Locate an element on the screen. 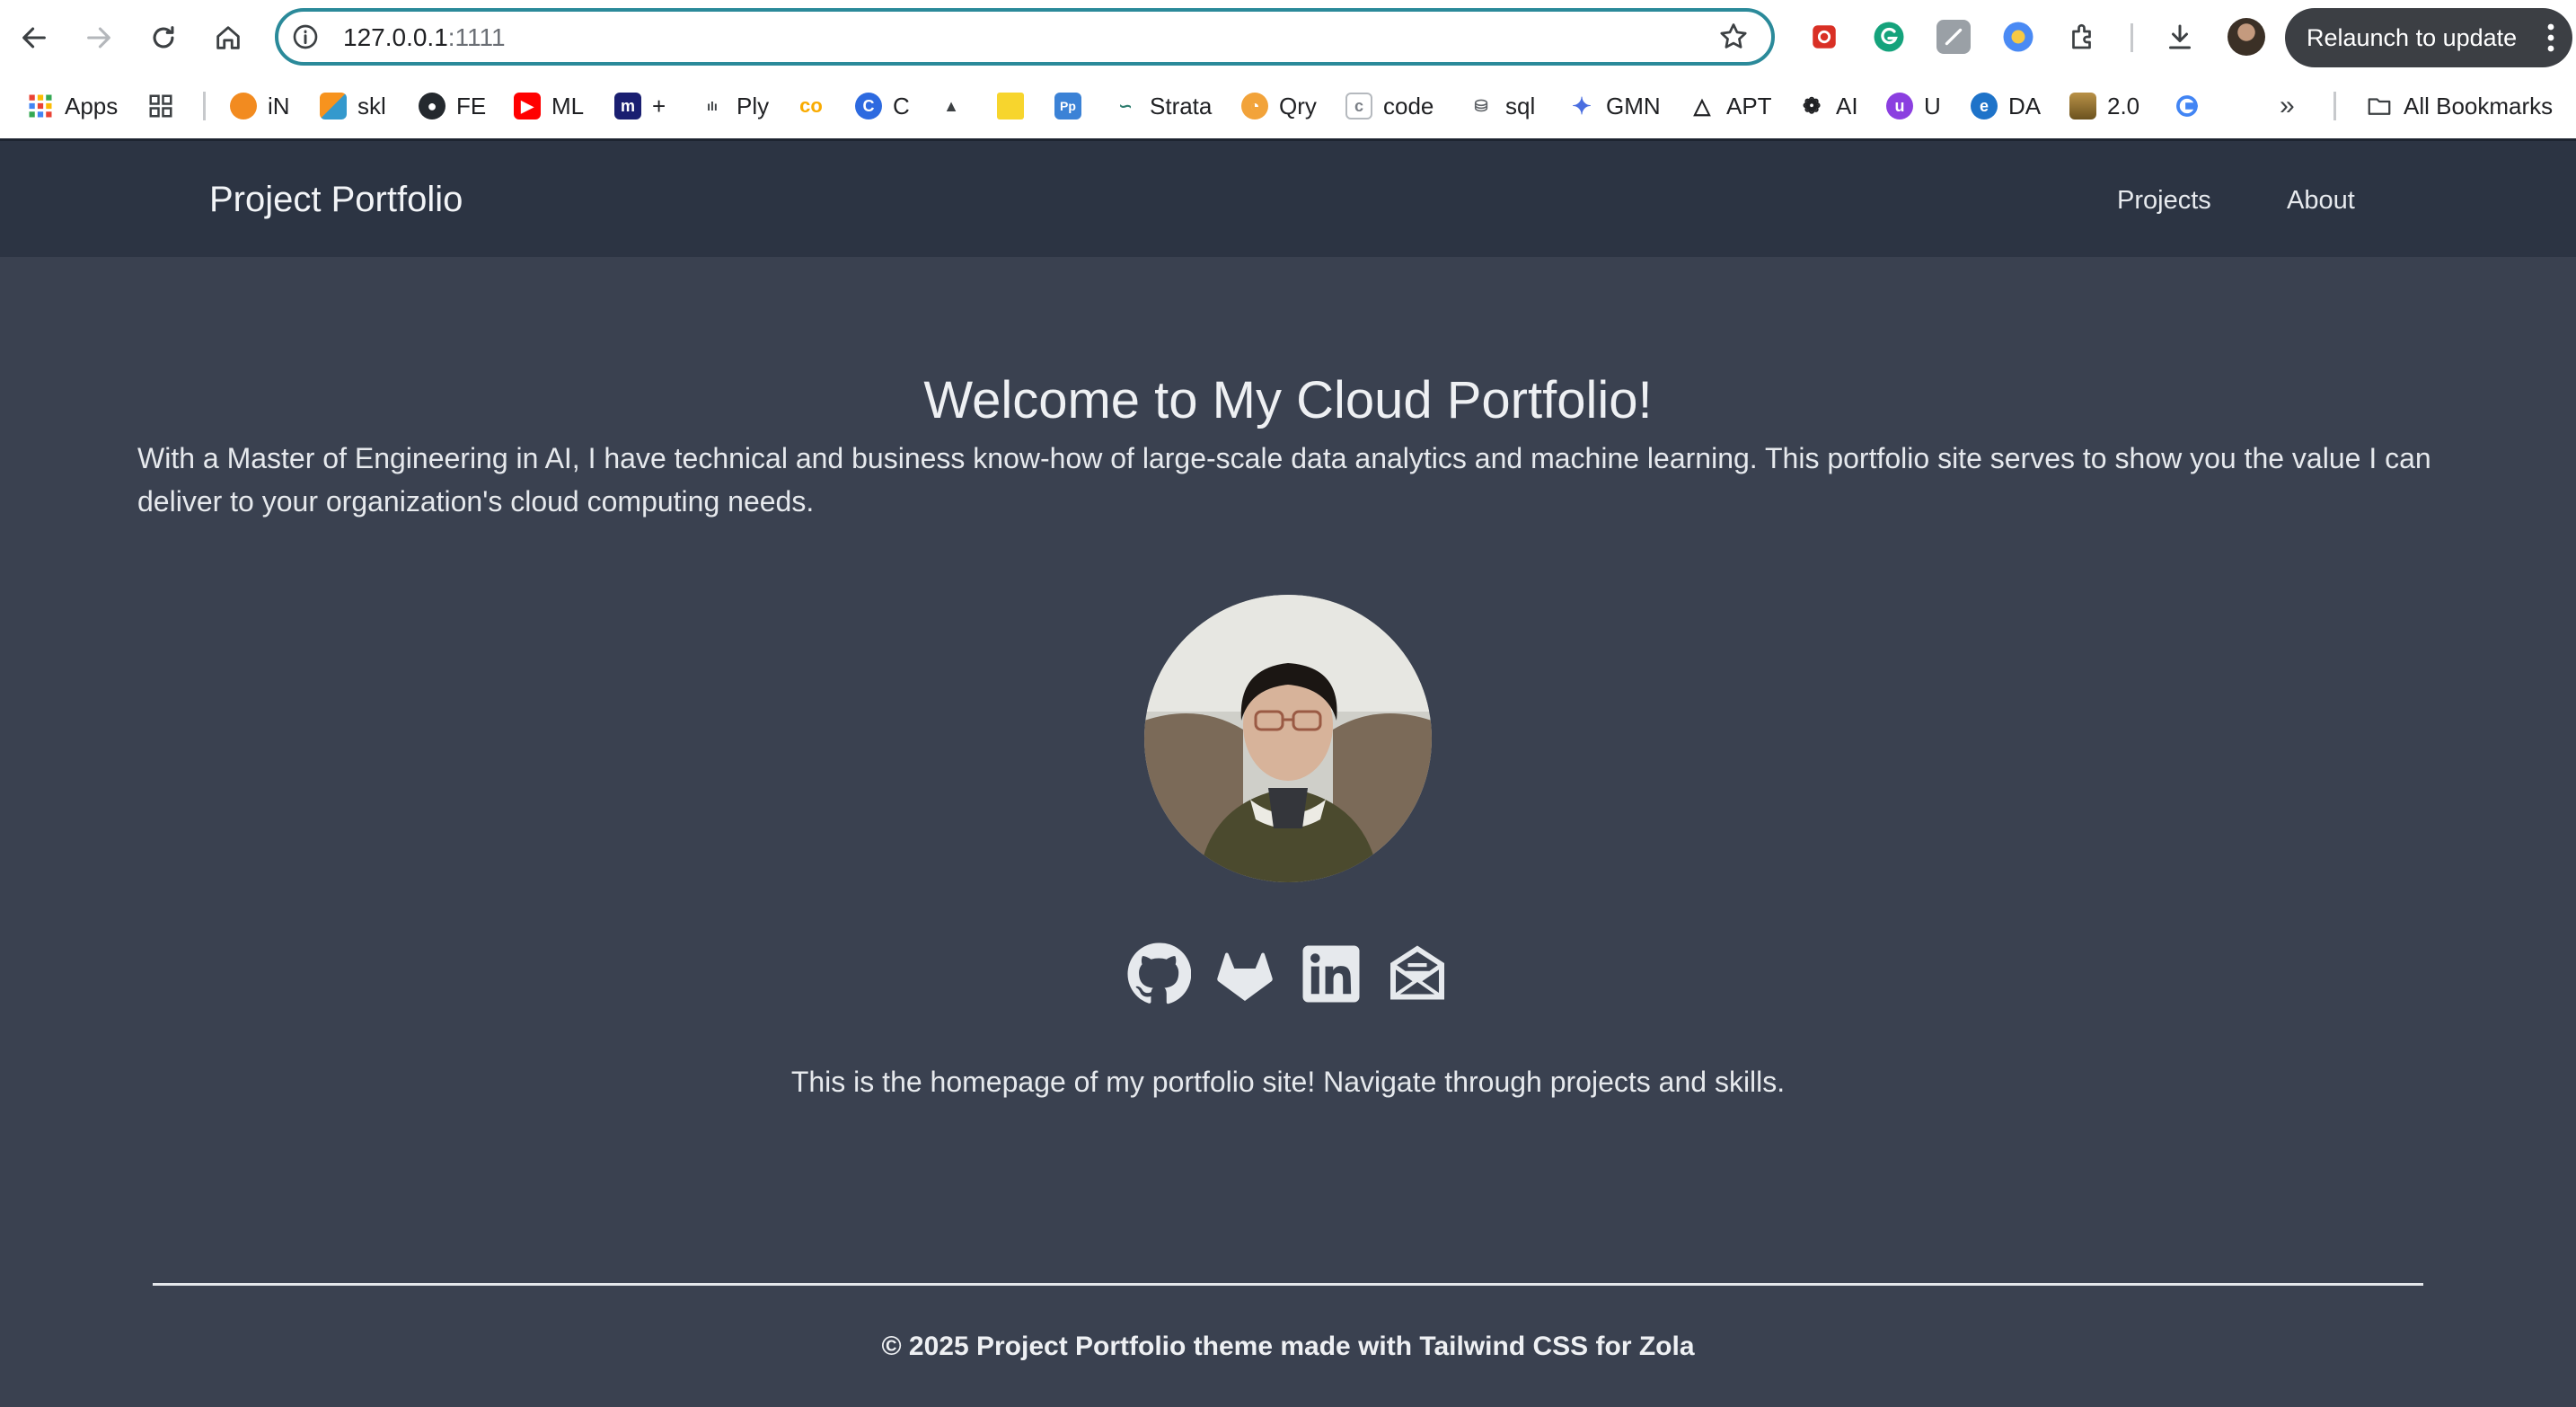 This screenshot has height=1407, width=2576. bookmark-fe: ● FE is located at coordinates (452, 106).